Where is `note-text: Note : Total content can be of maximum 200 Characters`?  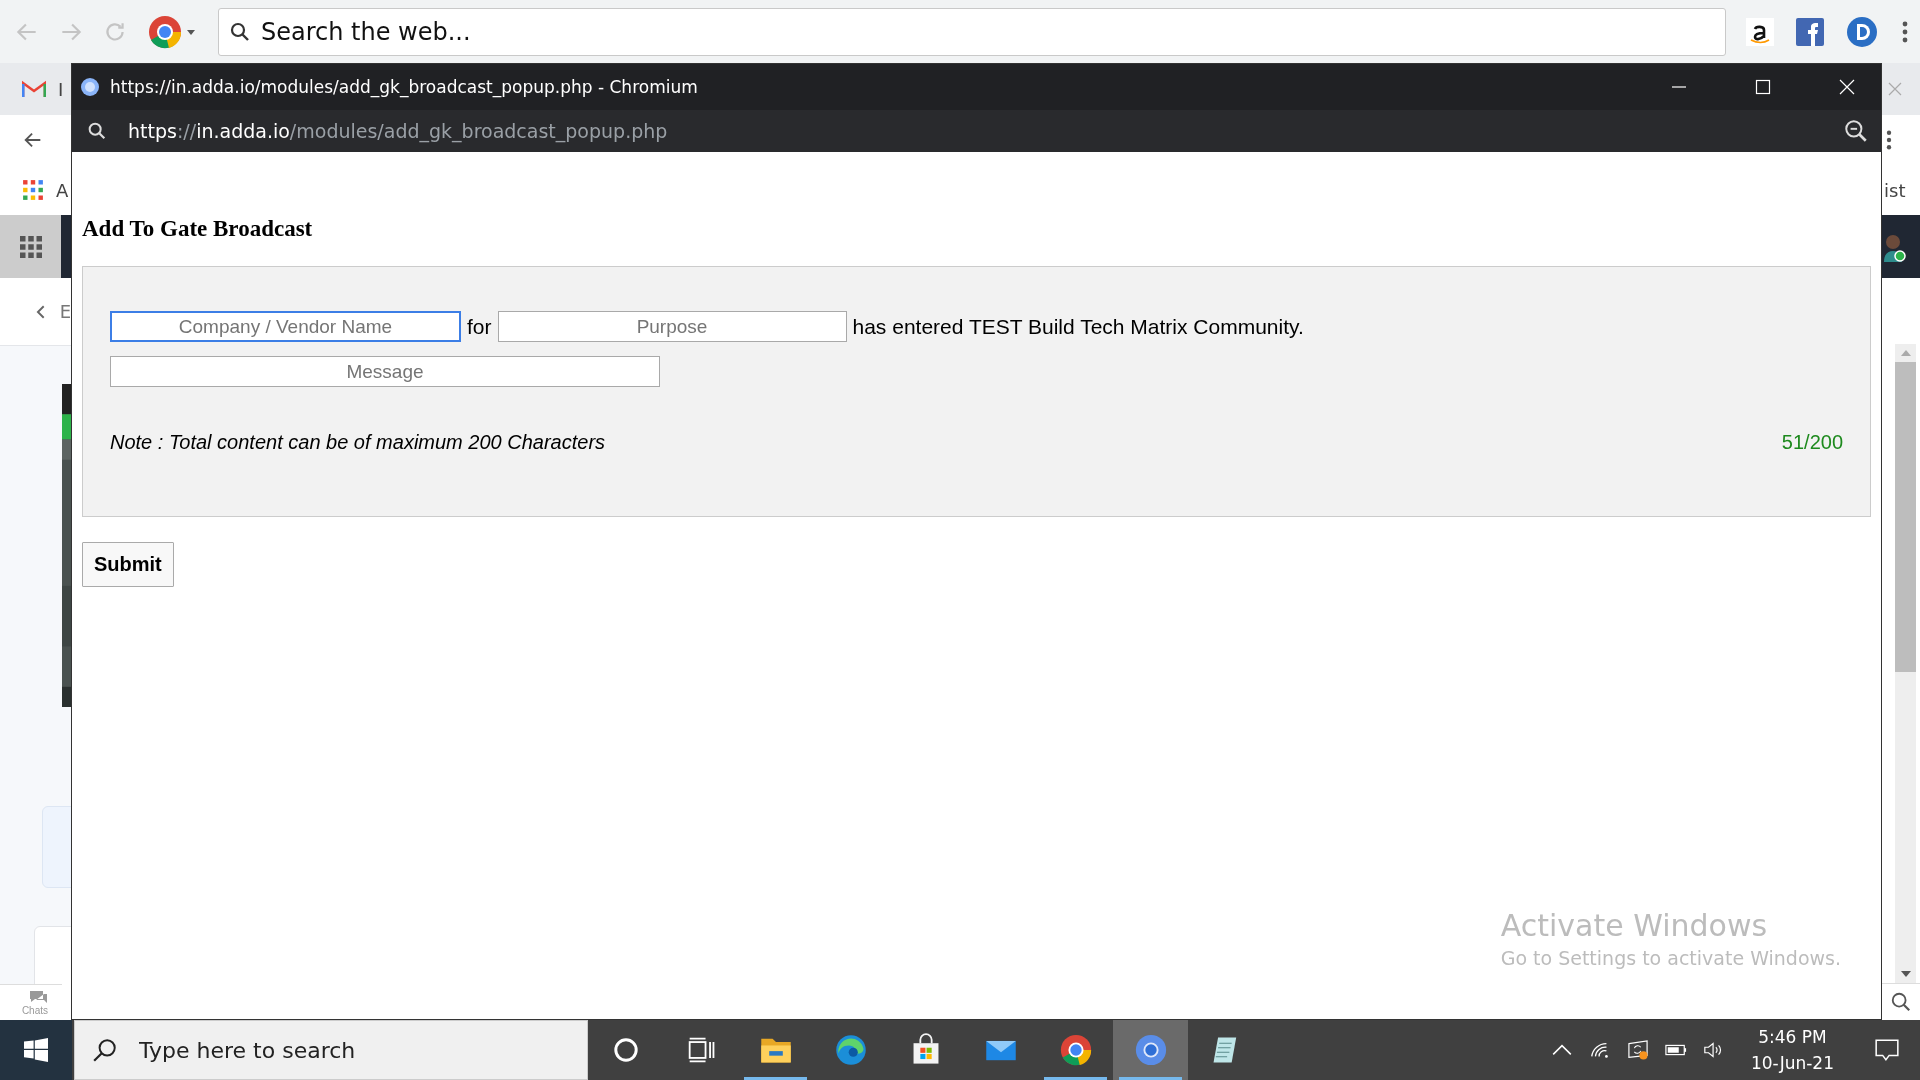 note-text: Note : Total content can be of maximum 200 Characters is located at coordinates (358, 442).